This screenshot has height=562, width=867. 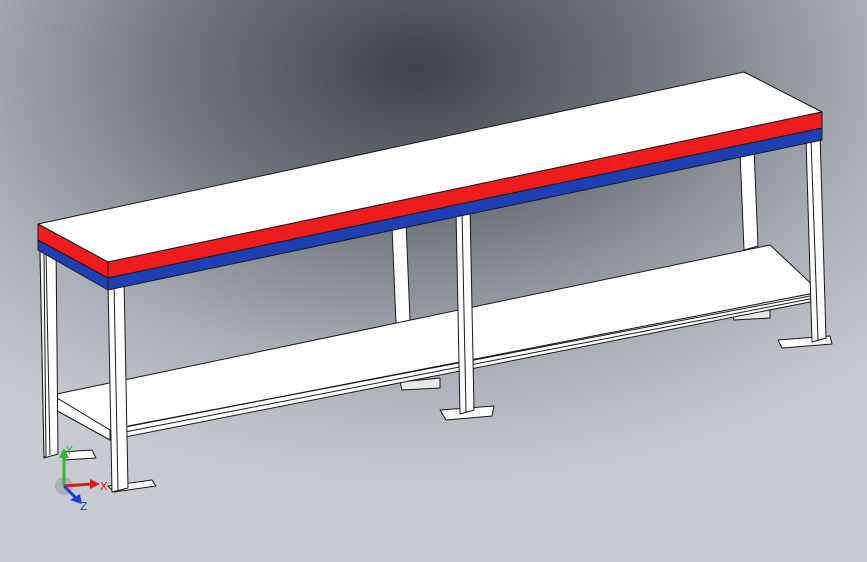 What do you see at coordinates (81, 478) in the screenshot?
I see `coordinate-triad: Y X Z` at bounding box center [81, 478].